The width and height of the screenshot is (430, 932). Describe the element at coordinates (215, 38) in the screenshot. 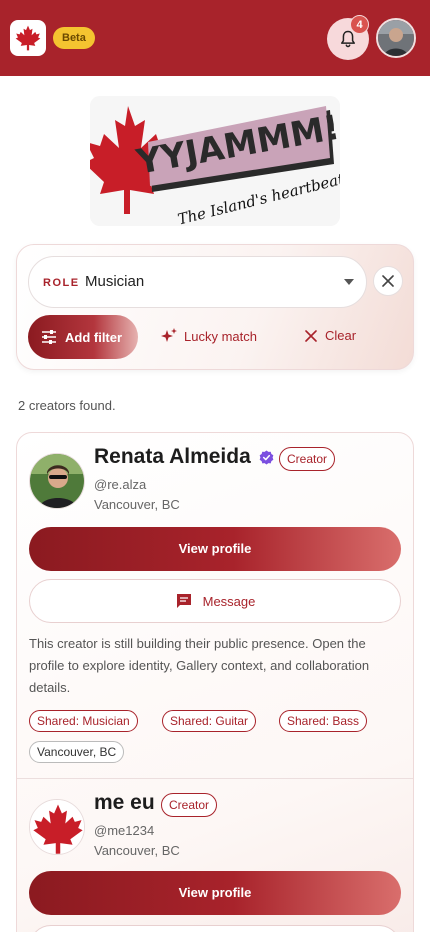

I see `app-header: Beta 4` at that location.